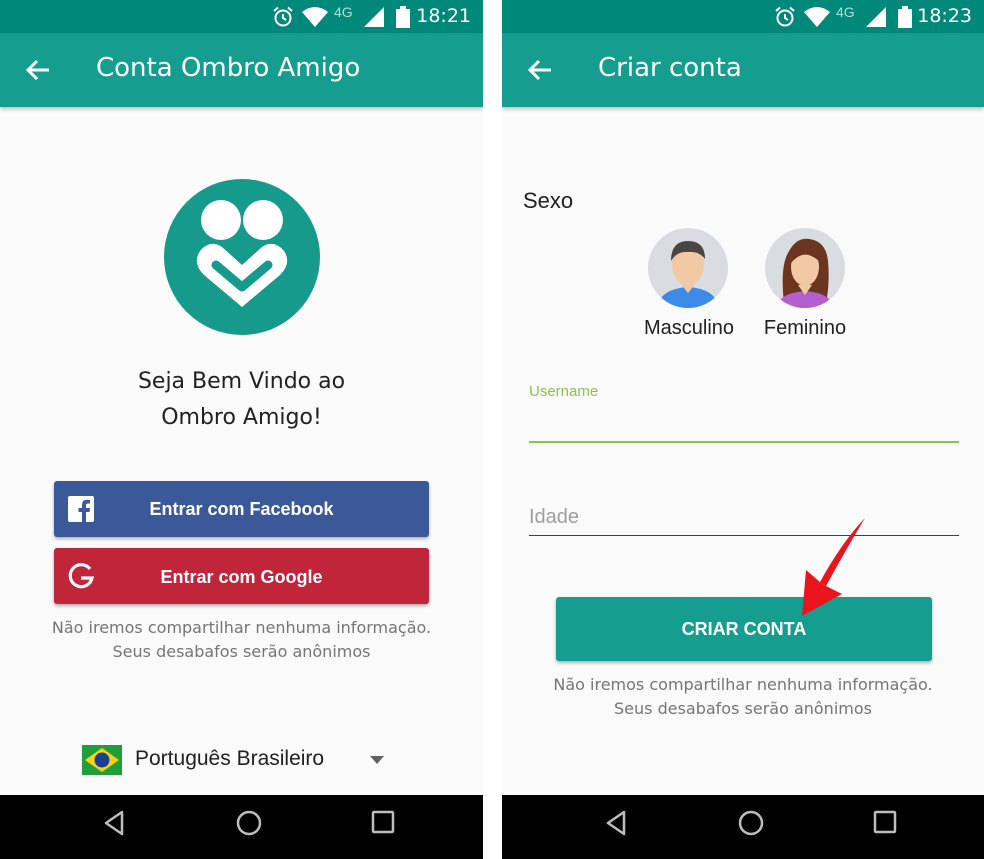 This screenshot has width=984, height=859. Describe the element at coordinates (743, 70) in the screenshot. I see `app-bar: Criar conta` at that location.